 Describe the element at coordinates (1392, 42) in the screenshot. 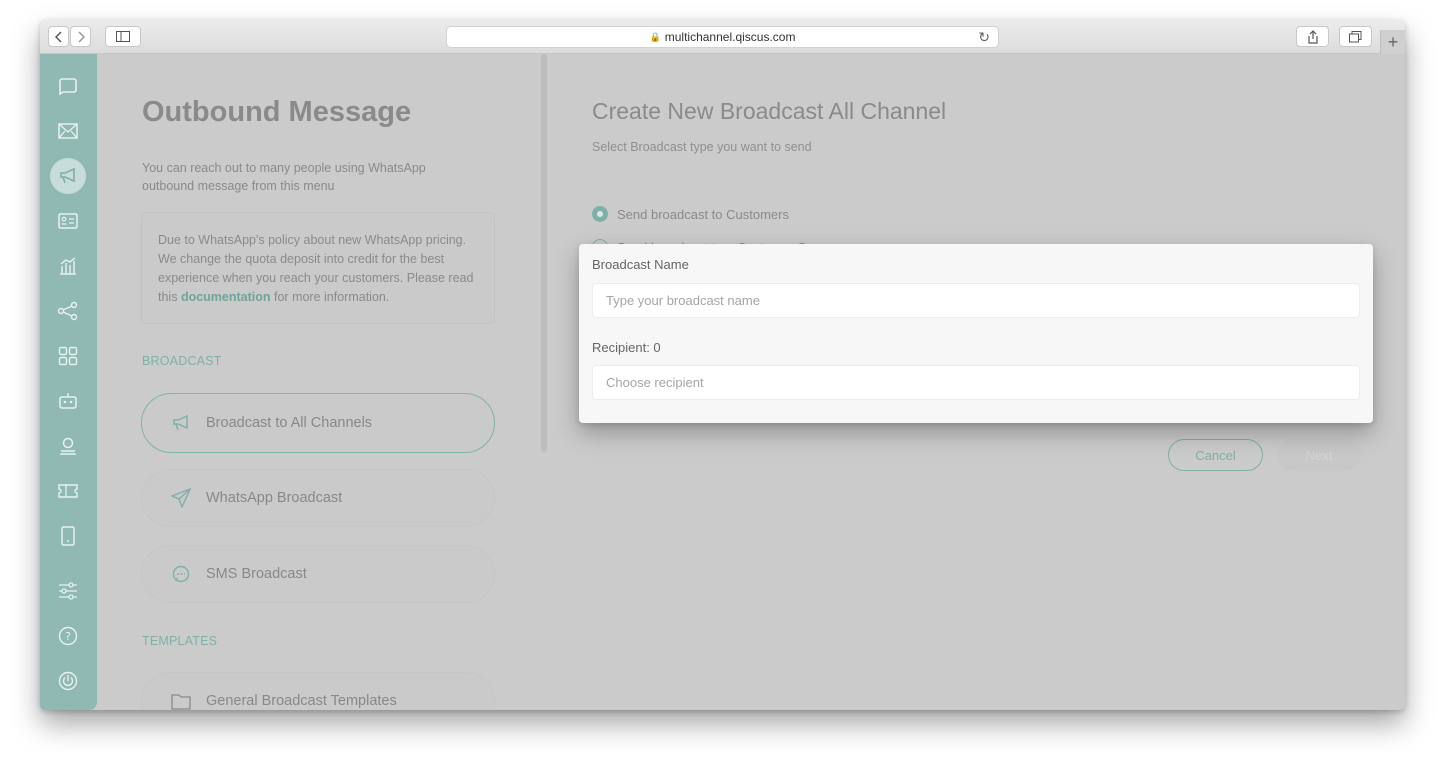

I see `new-tab-button: +` at that location.